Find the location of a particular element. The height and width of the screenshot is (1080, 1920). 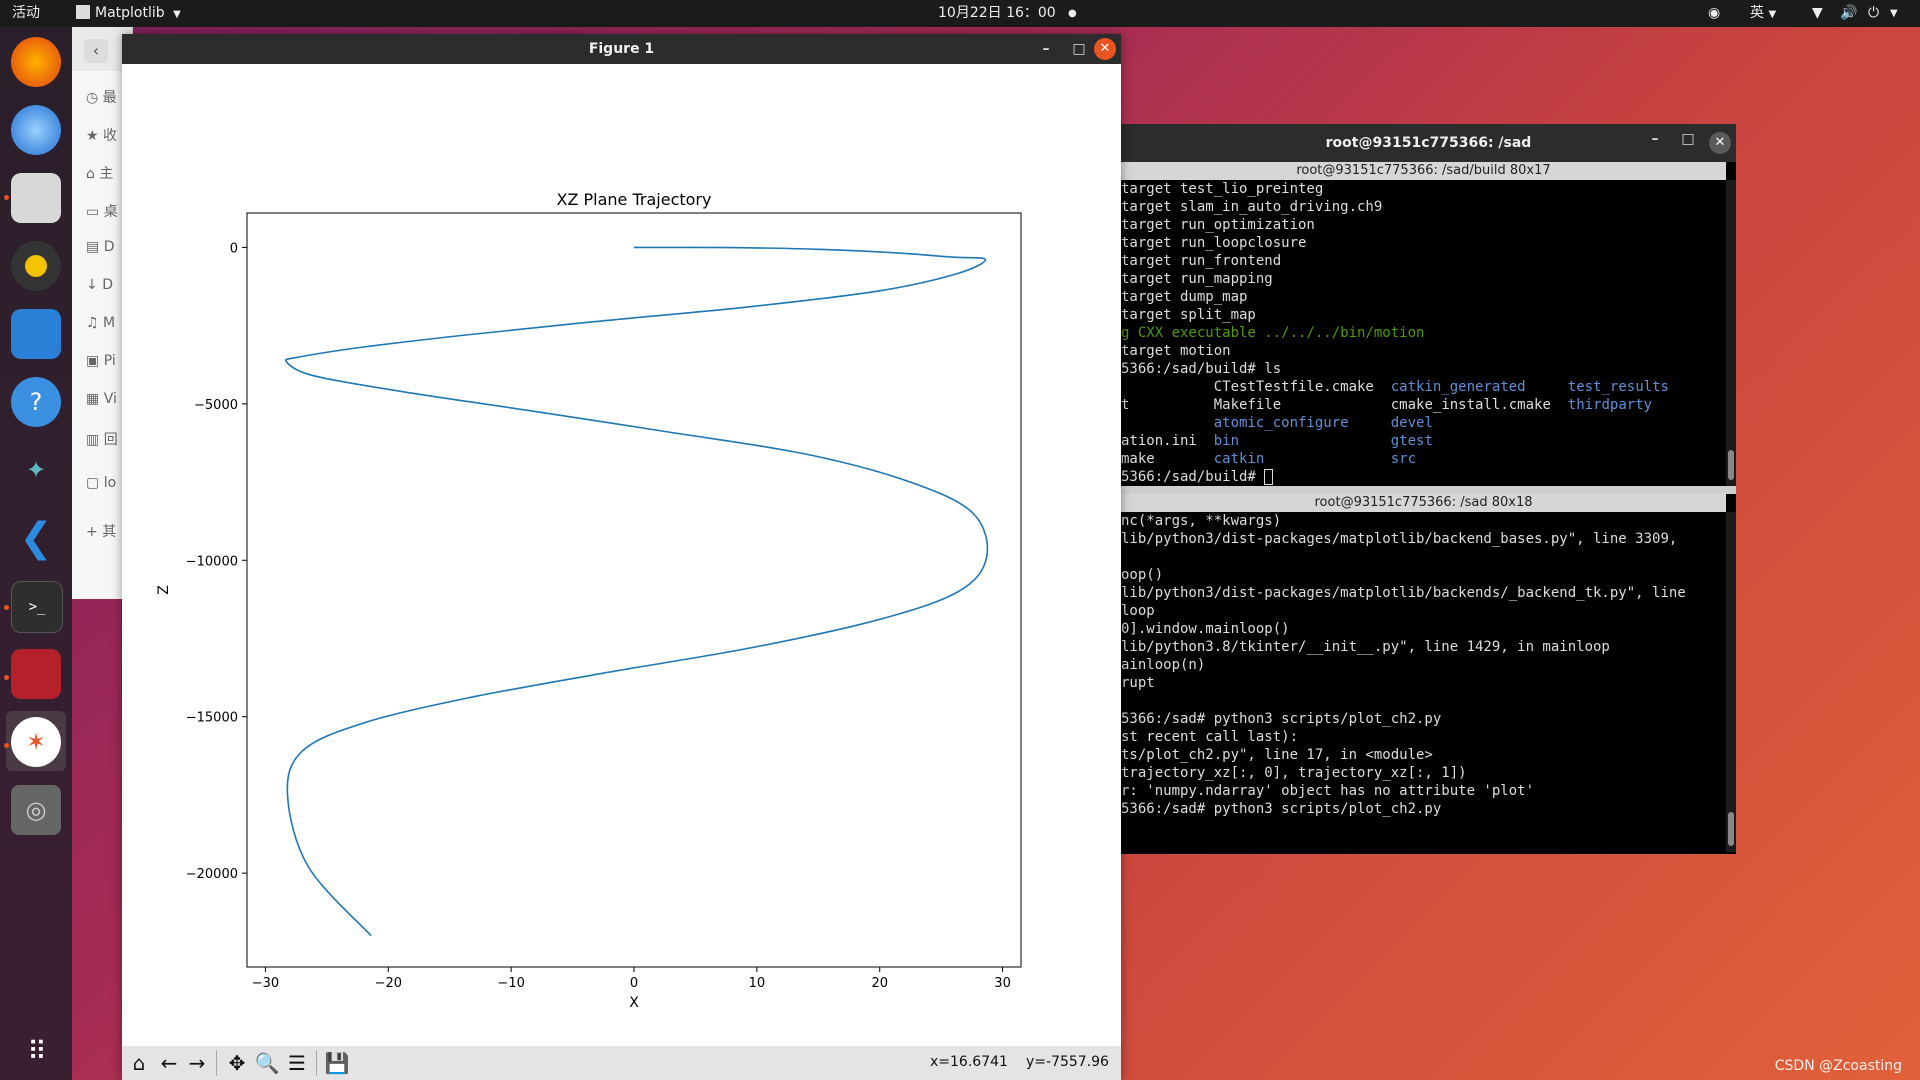

terminal-line: nc(*args, **kwargs) is located at coordinates (1423, 521).